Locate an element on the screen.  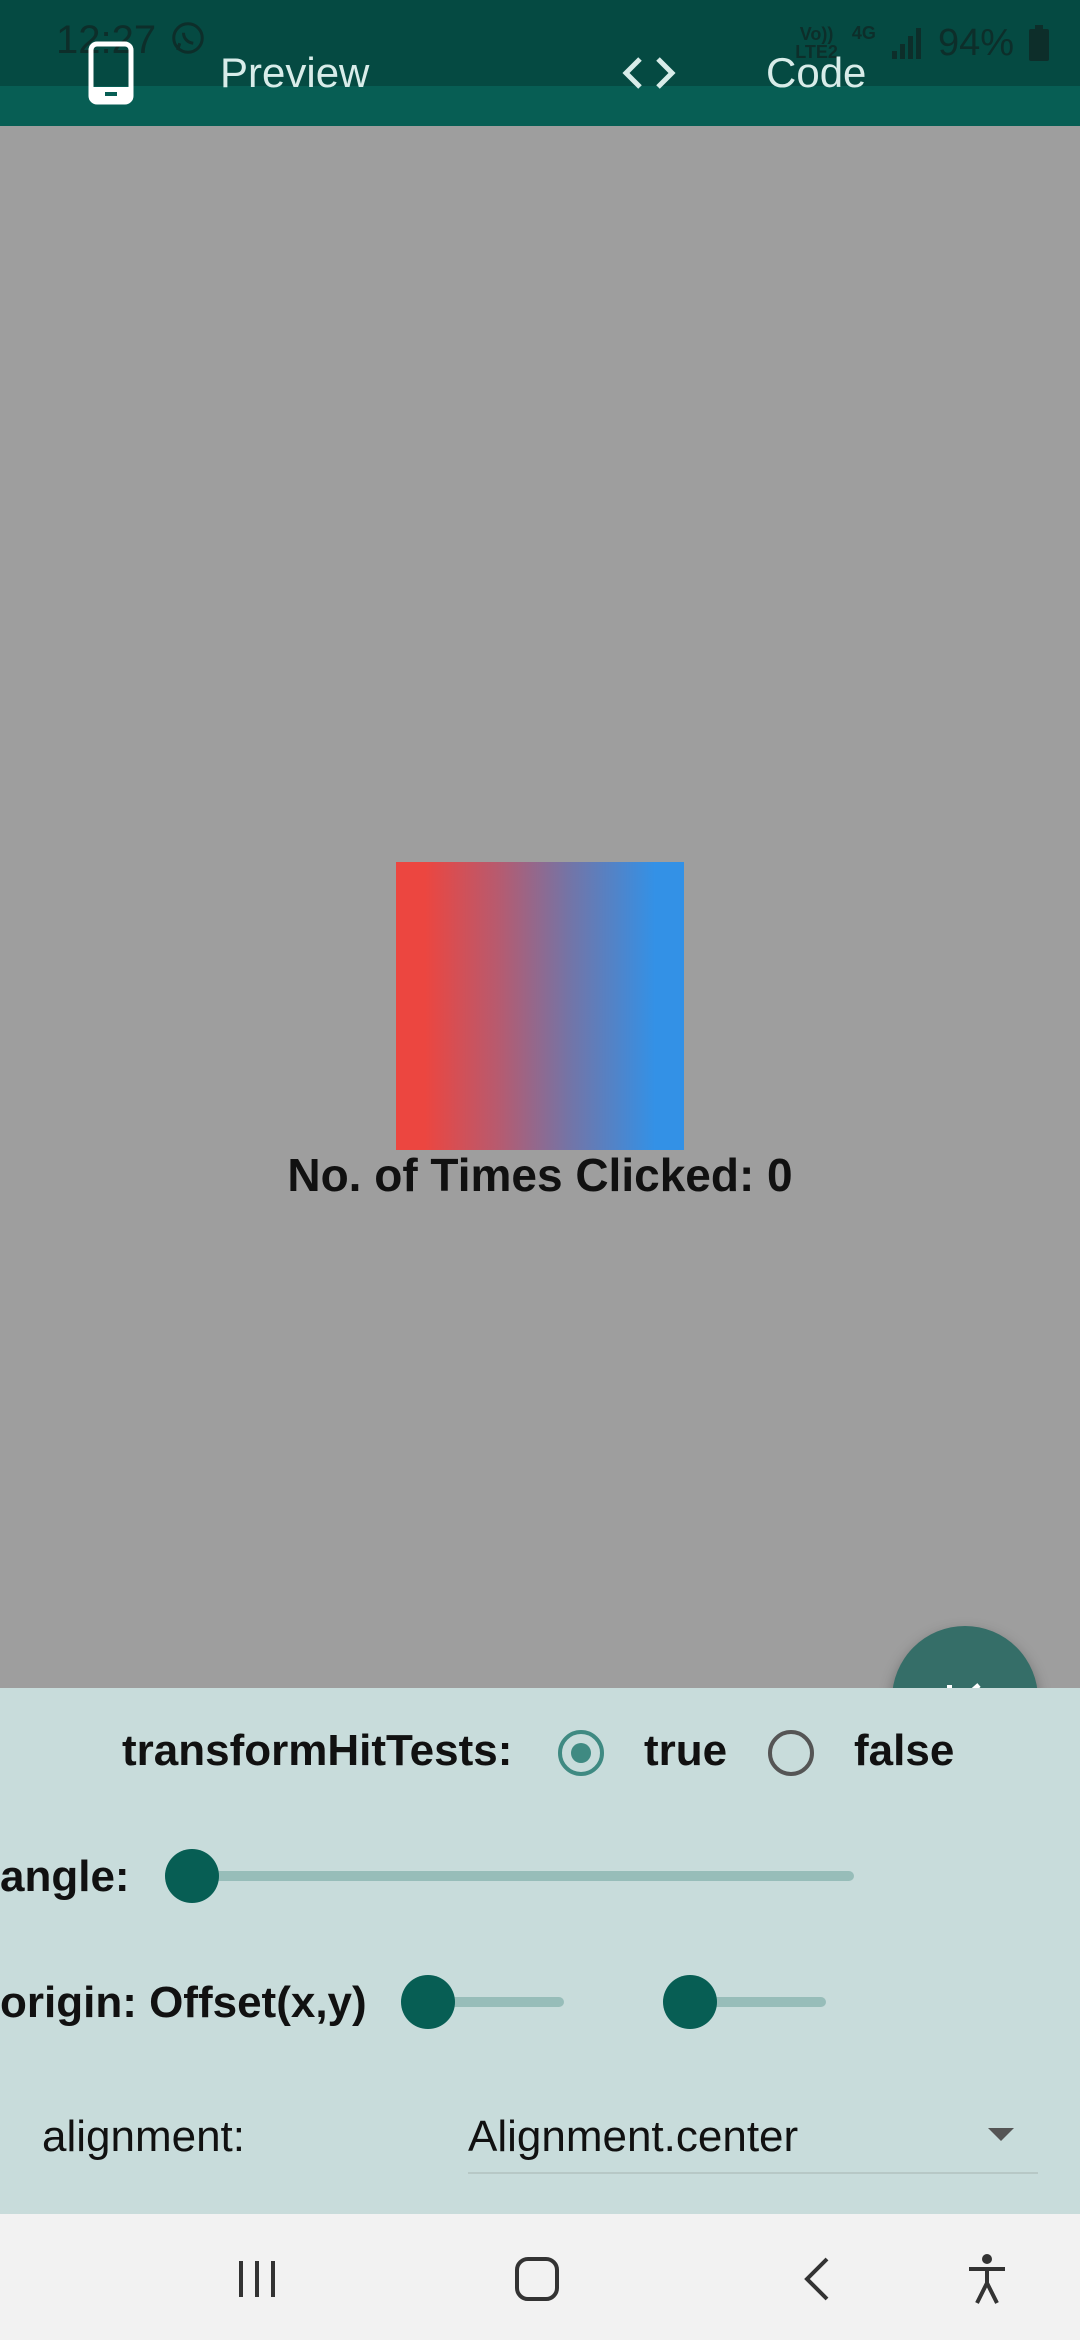
radio-true is located at coordinates (581, 1753).